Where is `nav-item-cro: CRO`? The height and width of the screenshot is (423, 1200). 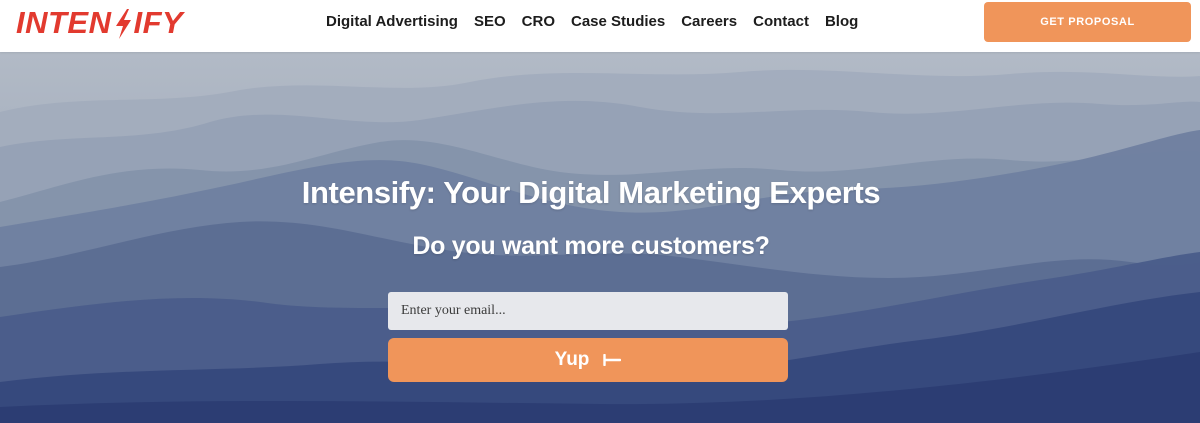 nav-item-cro: CRO is located at coordinates (538, 22).